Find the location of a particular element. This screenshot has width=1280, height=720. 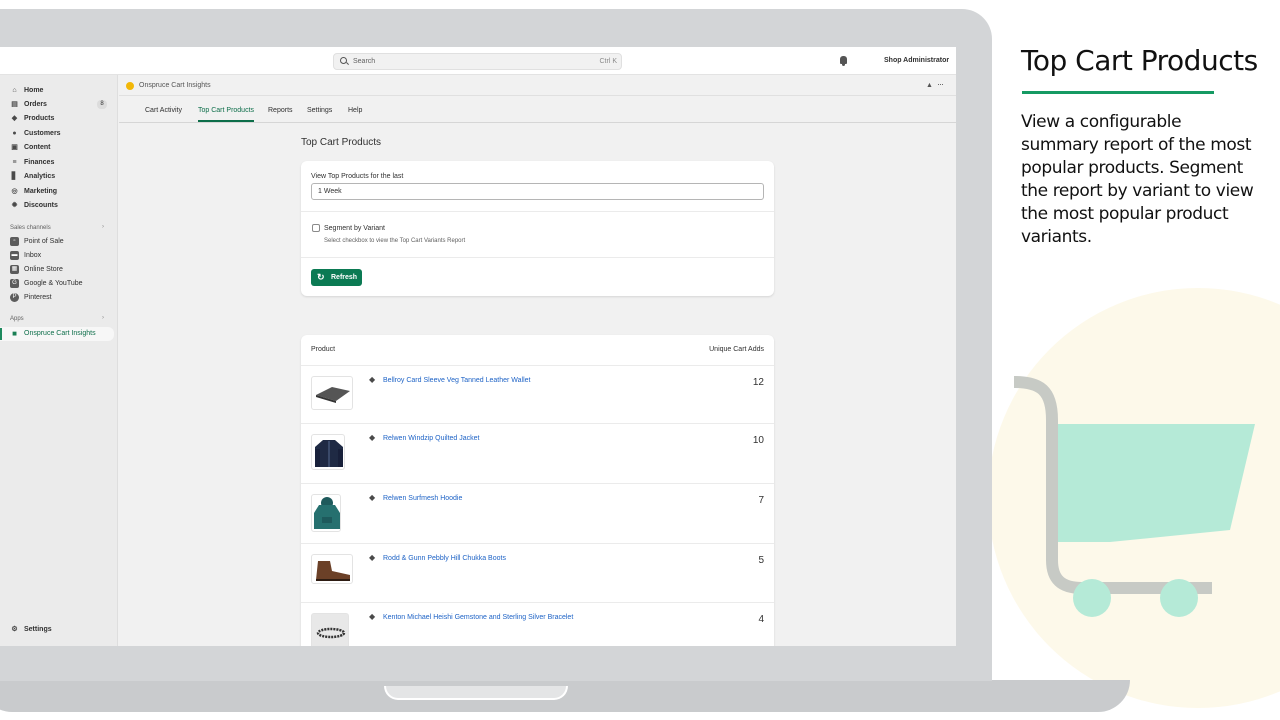

sidebar-item-label: Point of Sale is located at coordinates (44, 241).